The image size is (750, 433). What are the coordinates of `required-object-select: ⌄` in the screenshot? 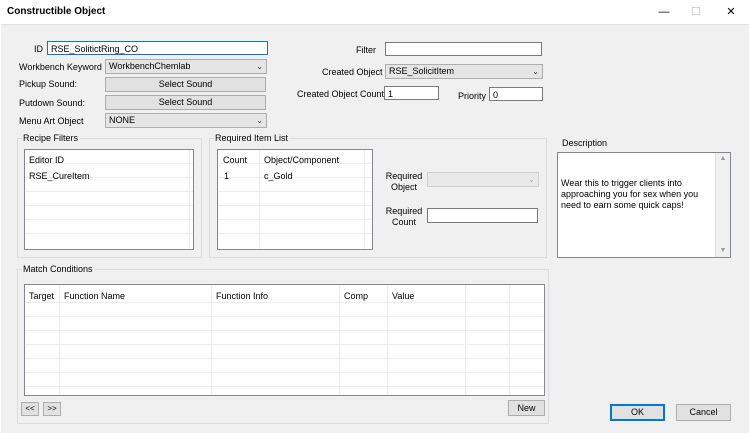 It's located at (483, 179).